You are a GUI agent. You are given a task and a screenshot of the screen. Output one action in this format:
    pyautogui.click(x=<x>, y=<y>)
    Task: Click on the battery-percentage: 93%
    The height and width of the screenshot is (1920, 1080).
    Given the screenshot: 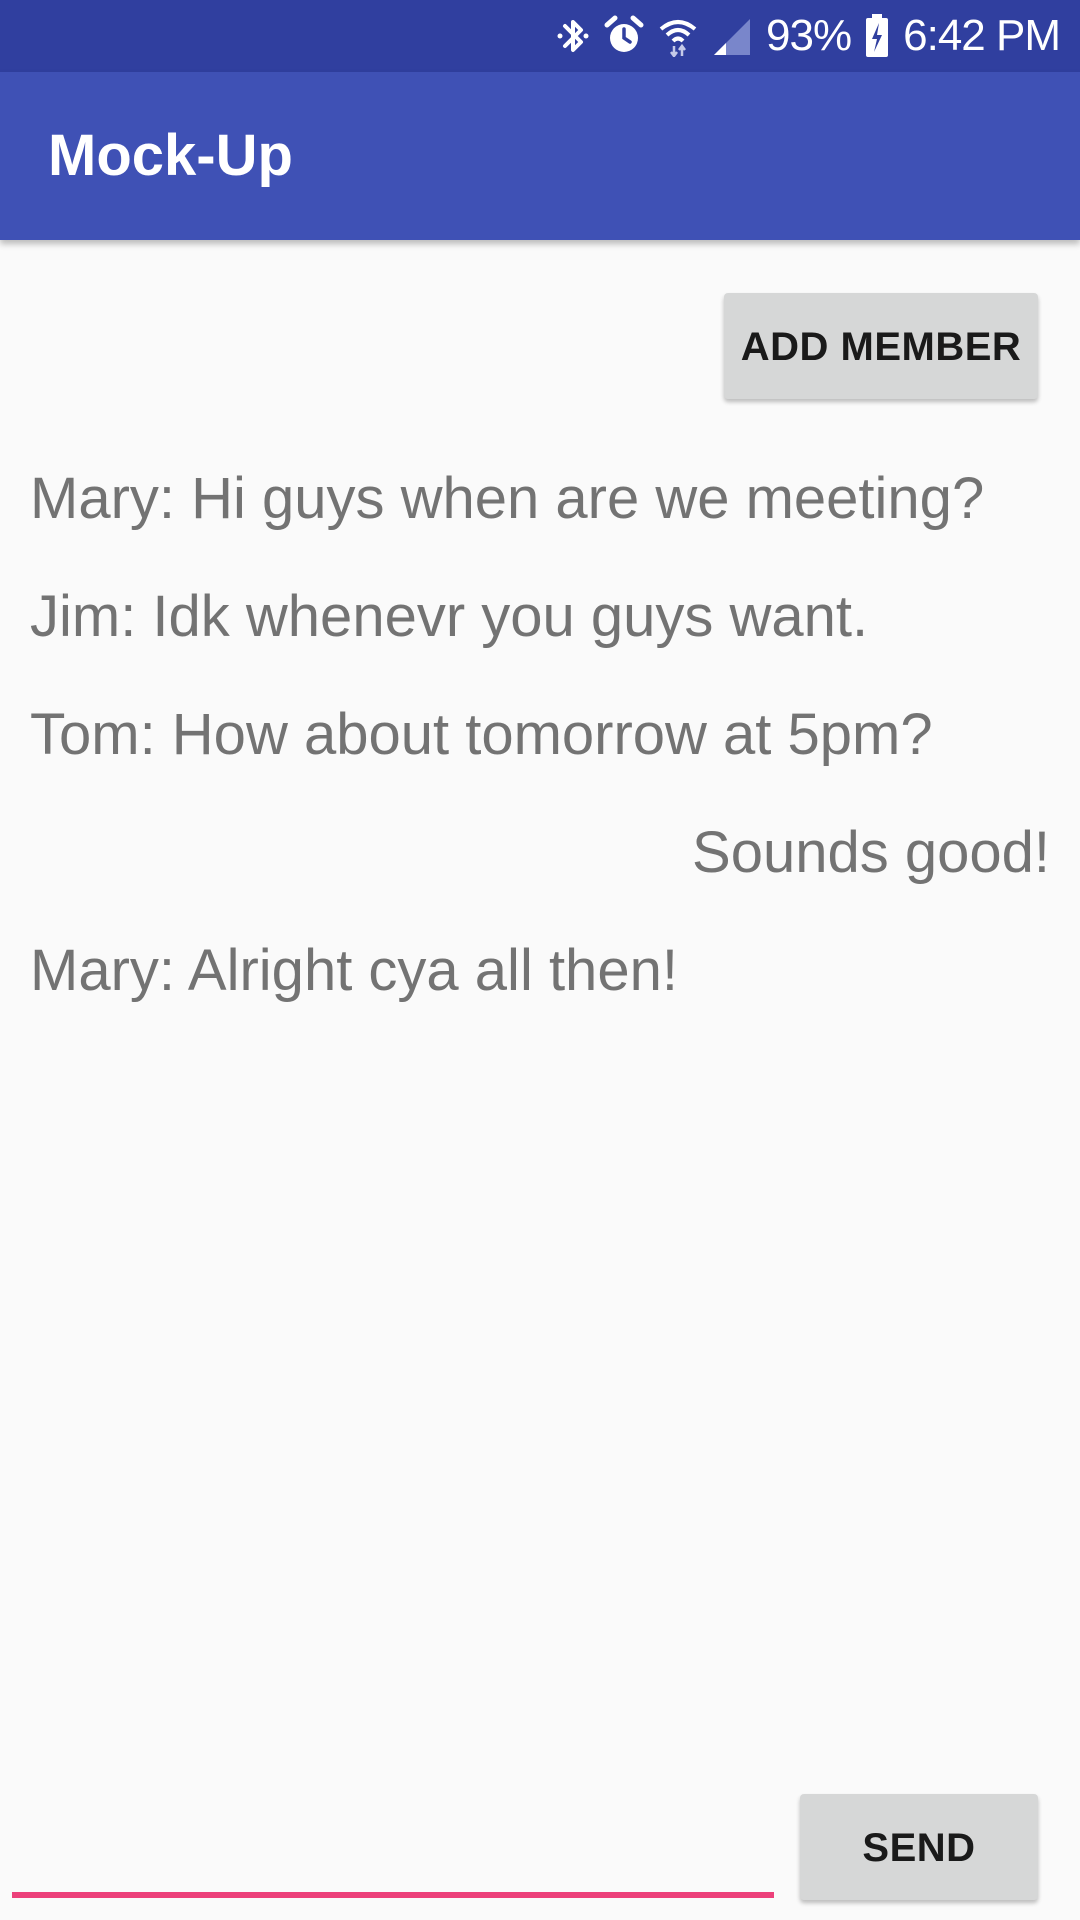 What is the action you would take?
    pyautogui.click(x=809, y=35)
    